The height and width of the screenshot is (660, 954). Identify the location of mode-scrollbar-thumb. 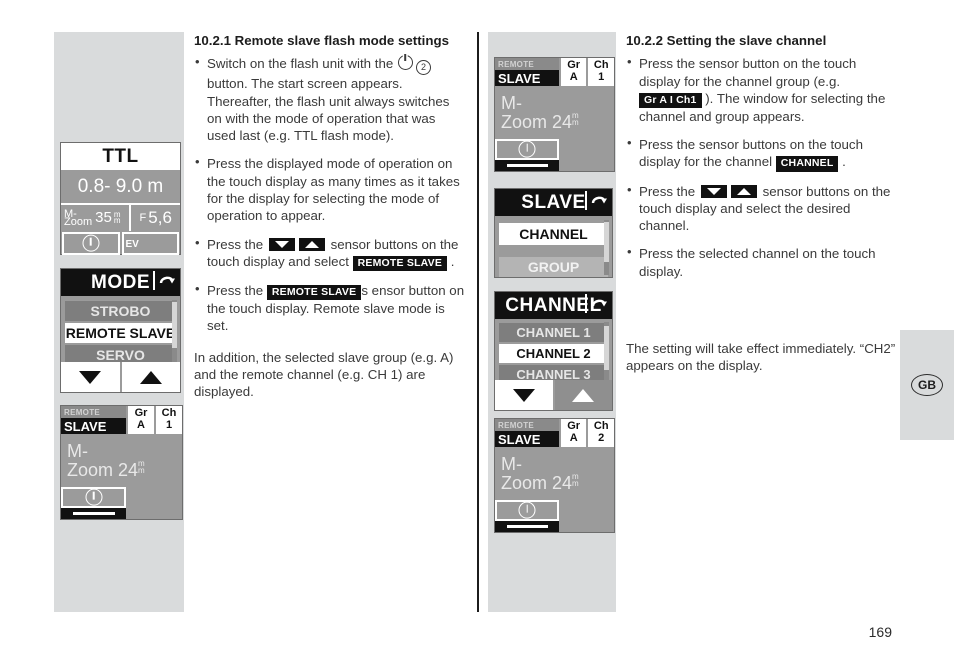
(174, 325).